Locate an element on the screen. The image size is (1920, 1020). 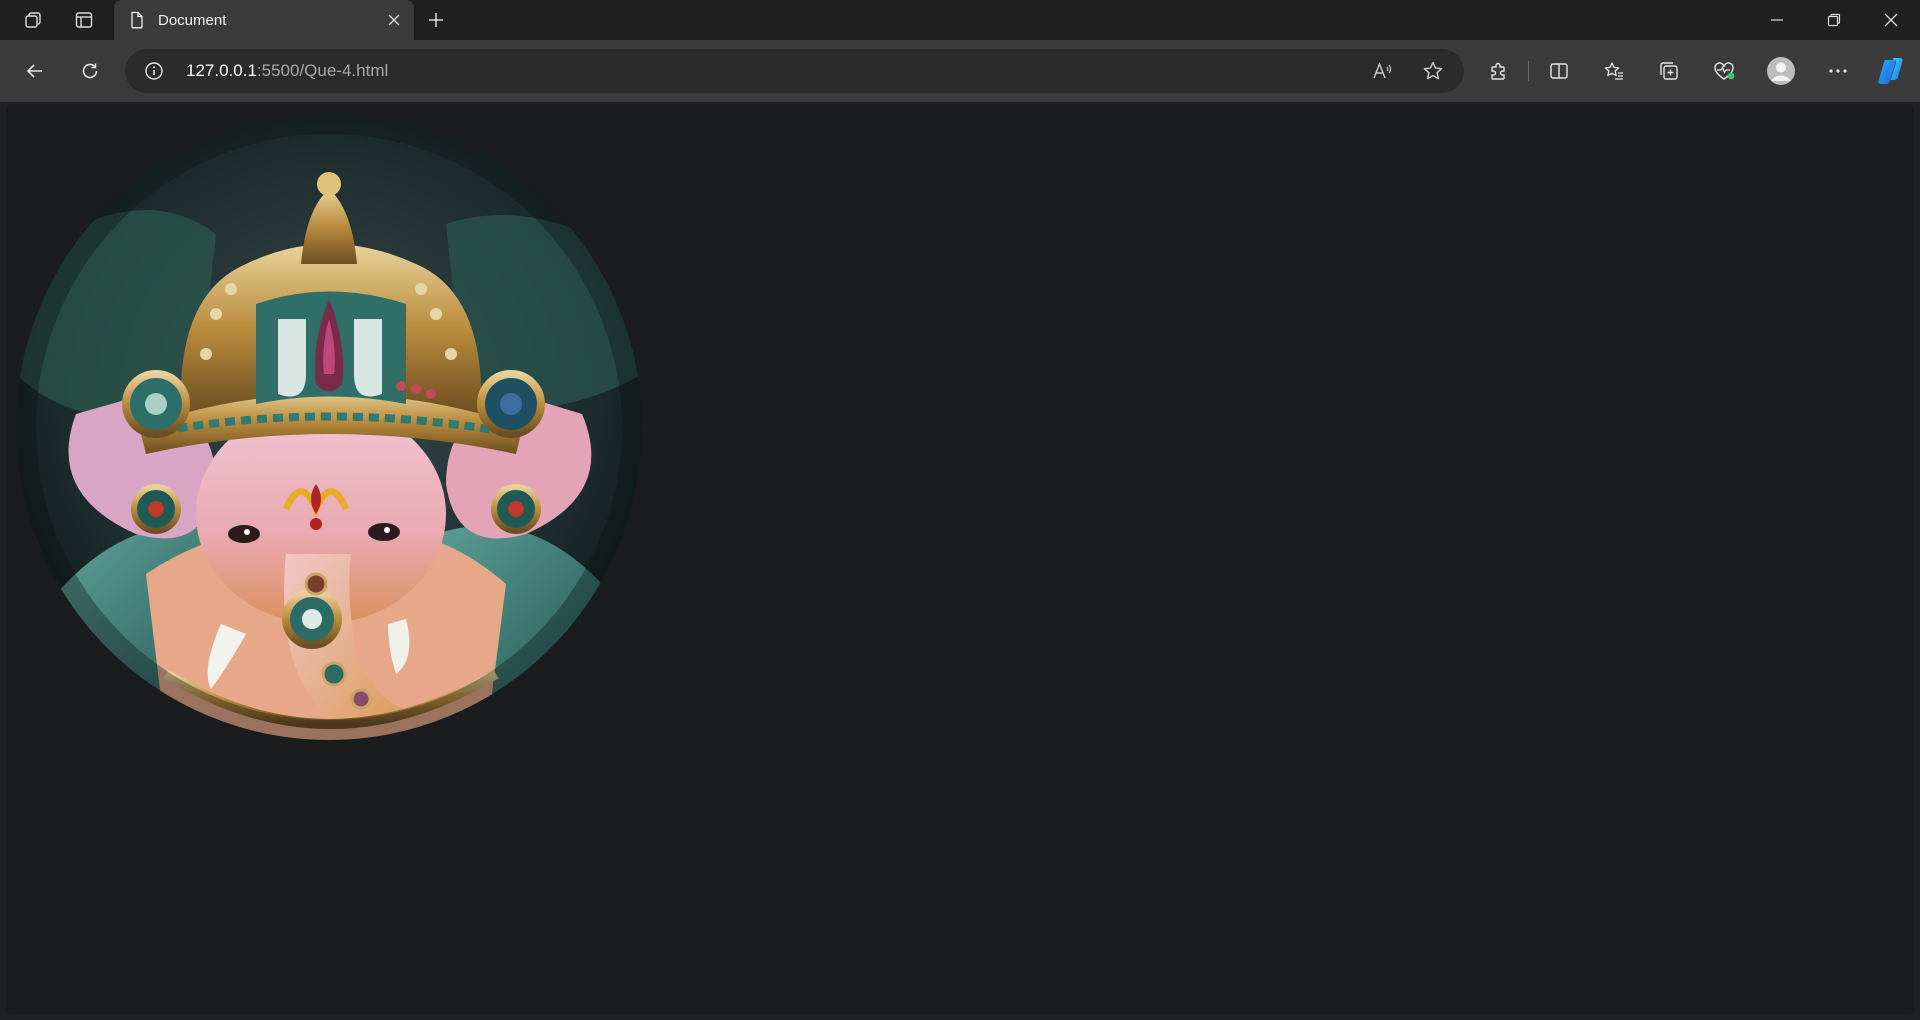
copilot-icon is located at coordinates (1890, 71).